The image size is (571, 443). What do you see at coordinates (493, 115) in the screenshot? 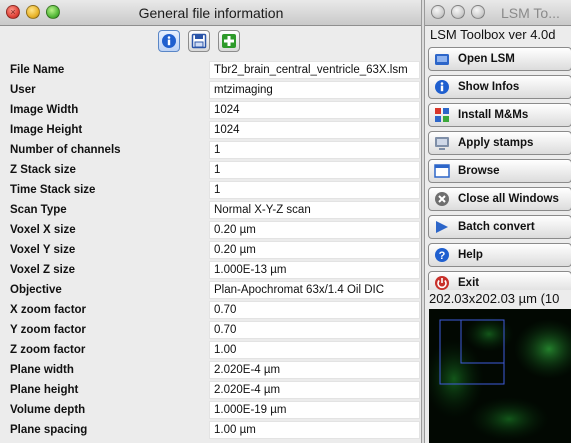
I see `toolbox-button-label: Install M&Ms` at bounding box center [493, 115].